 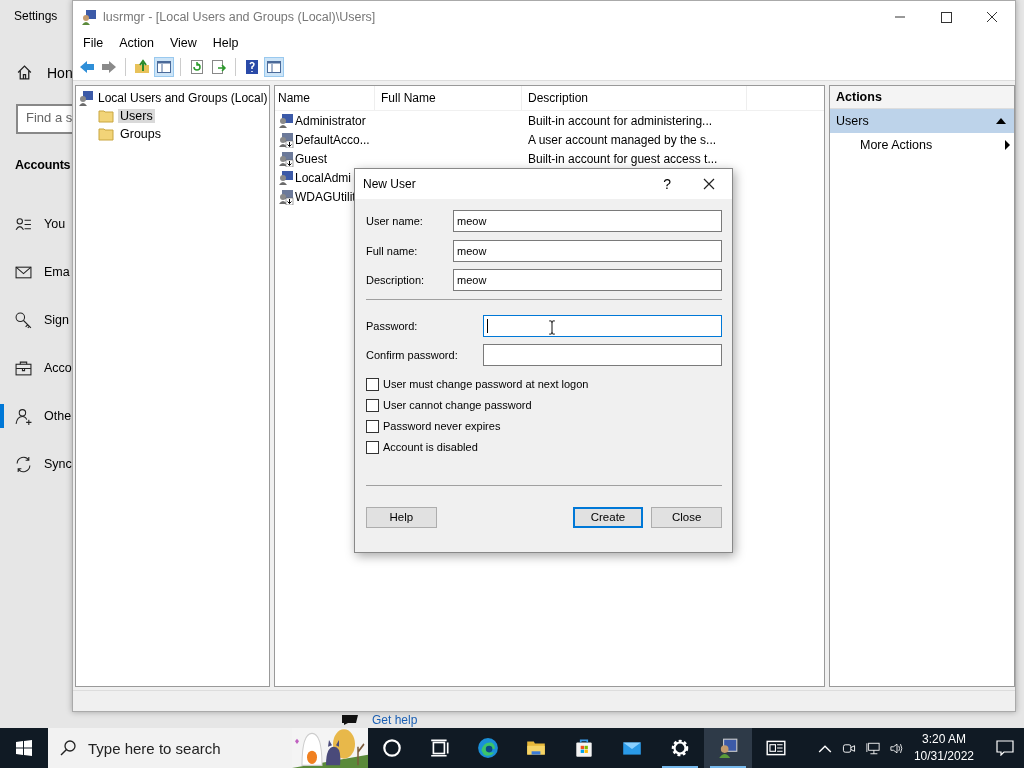 What do you see at coordinates (240, 16) in the screenshot?
I see `window-title: lusrmgr - [Local Users and Groups (Local)\Users]` at bounding box center [240, 16].